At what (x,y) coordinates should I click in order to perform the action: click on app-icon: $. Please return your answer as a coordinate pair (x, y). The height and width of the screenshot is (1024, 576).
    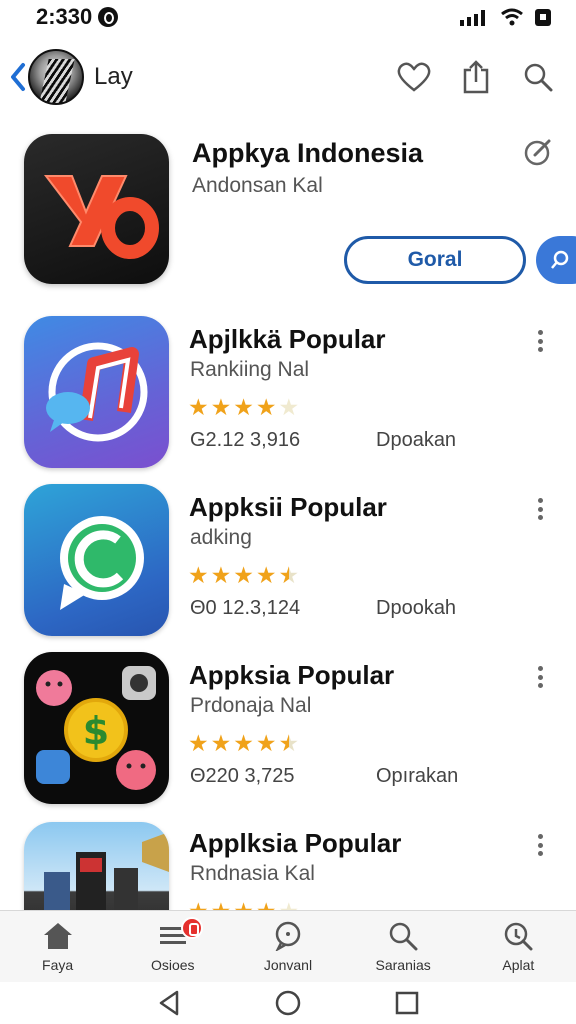
    Looking at the image, I should click on (96, 728).